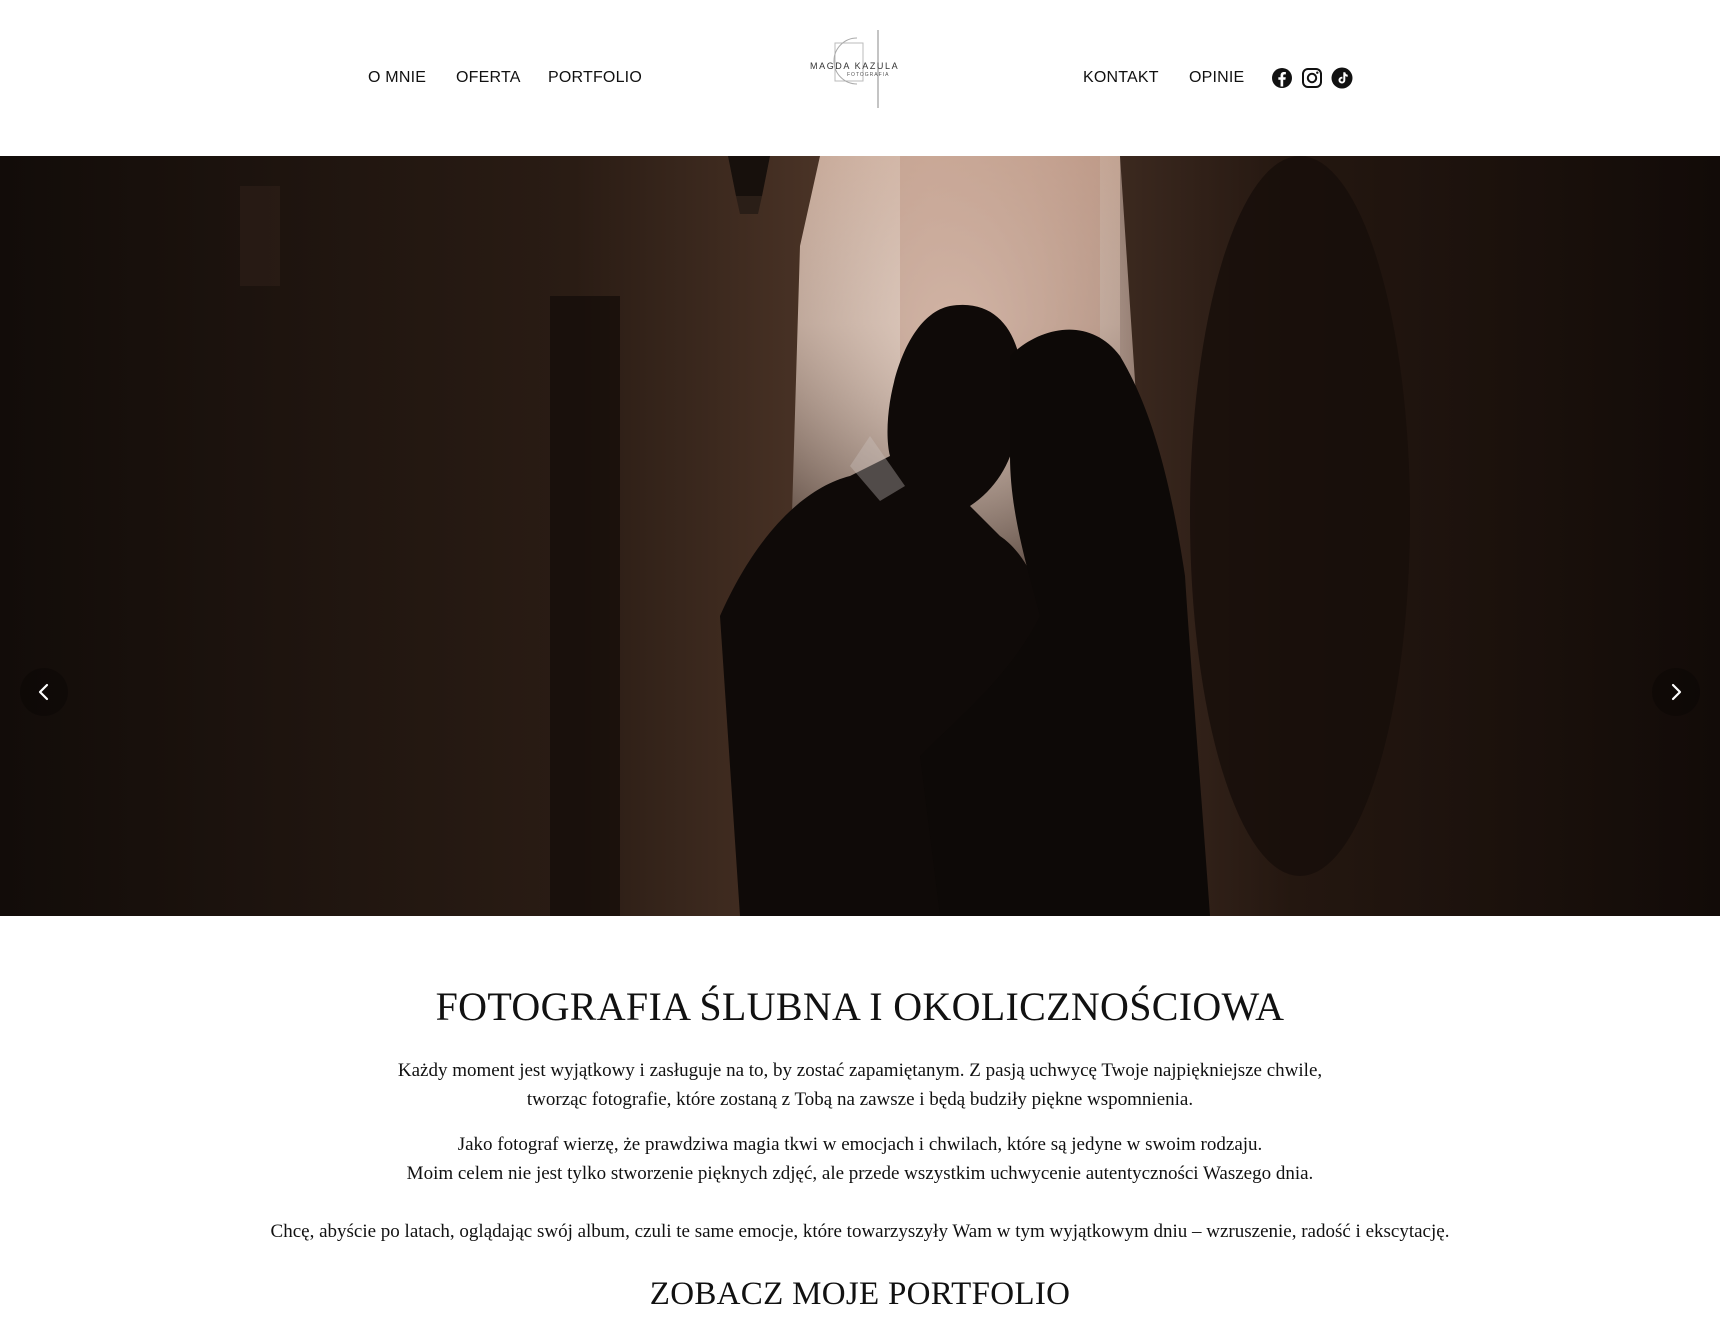 This screenshot has height=1328, width=1720. What do you see at coordinates (868, 75) in the screenshot?
I see `logo-subtitle: FOTOGRAFIA` at bounding box center [868, 75].